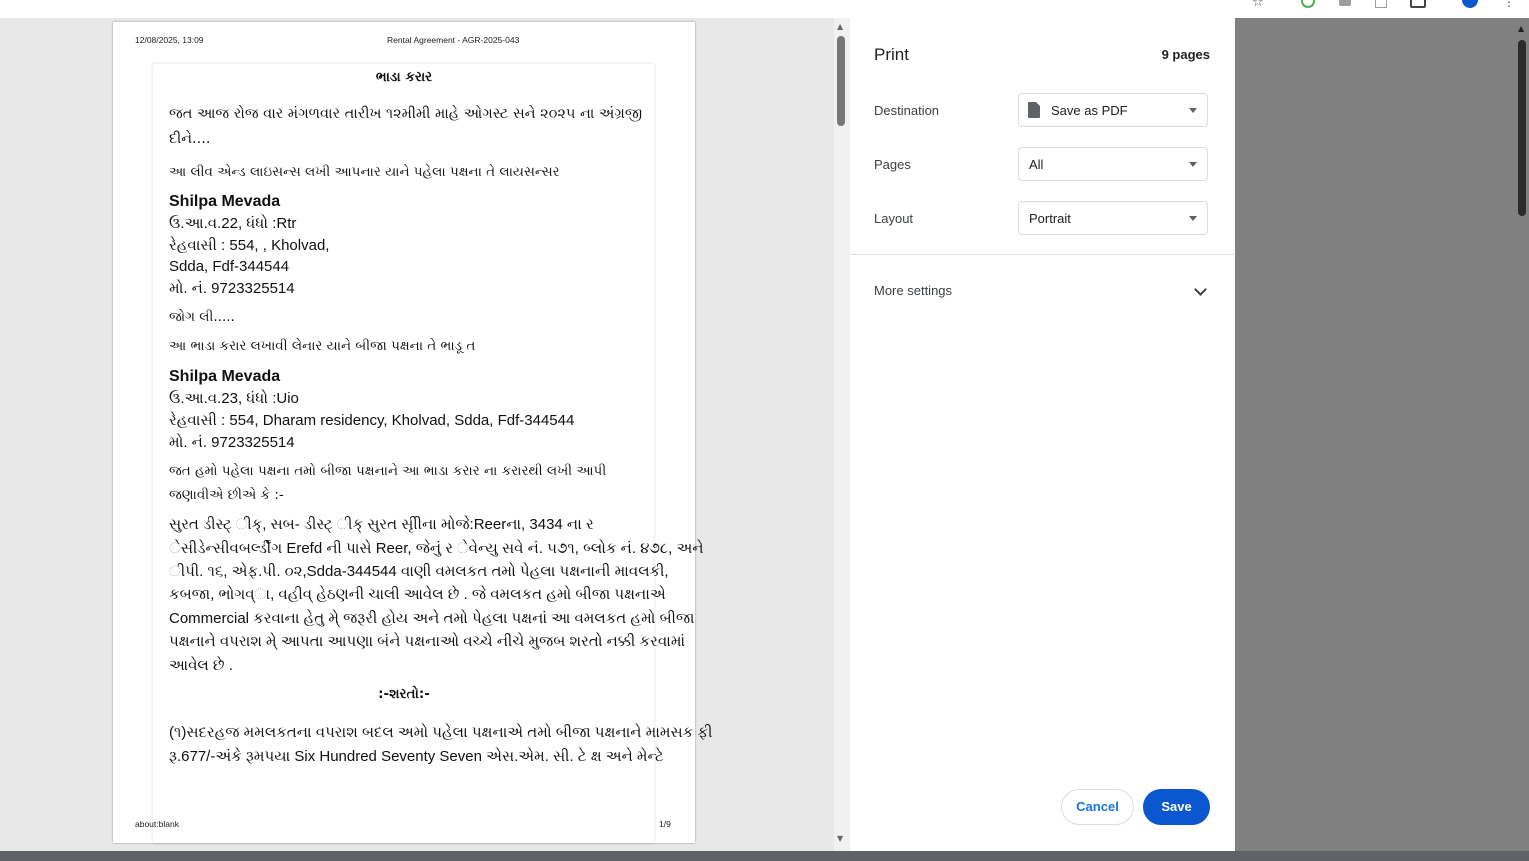 The image size is (1529, 861). Describe the element at coordinates (665, 824) in the screenshot. I see `footer-page-number: 1/9` at that location.